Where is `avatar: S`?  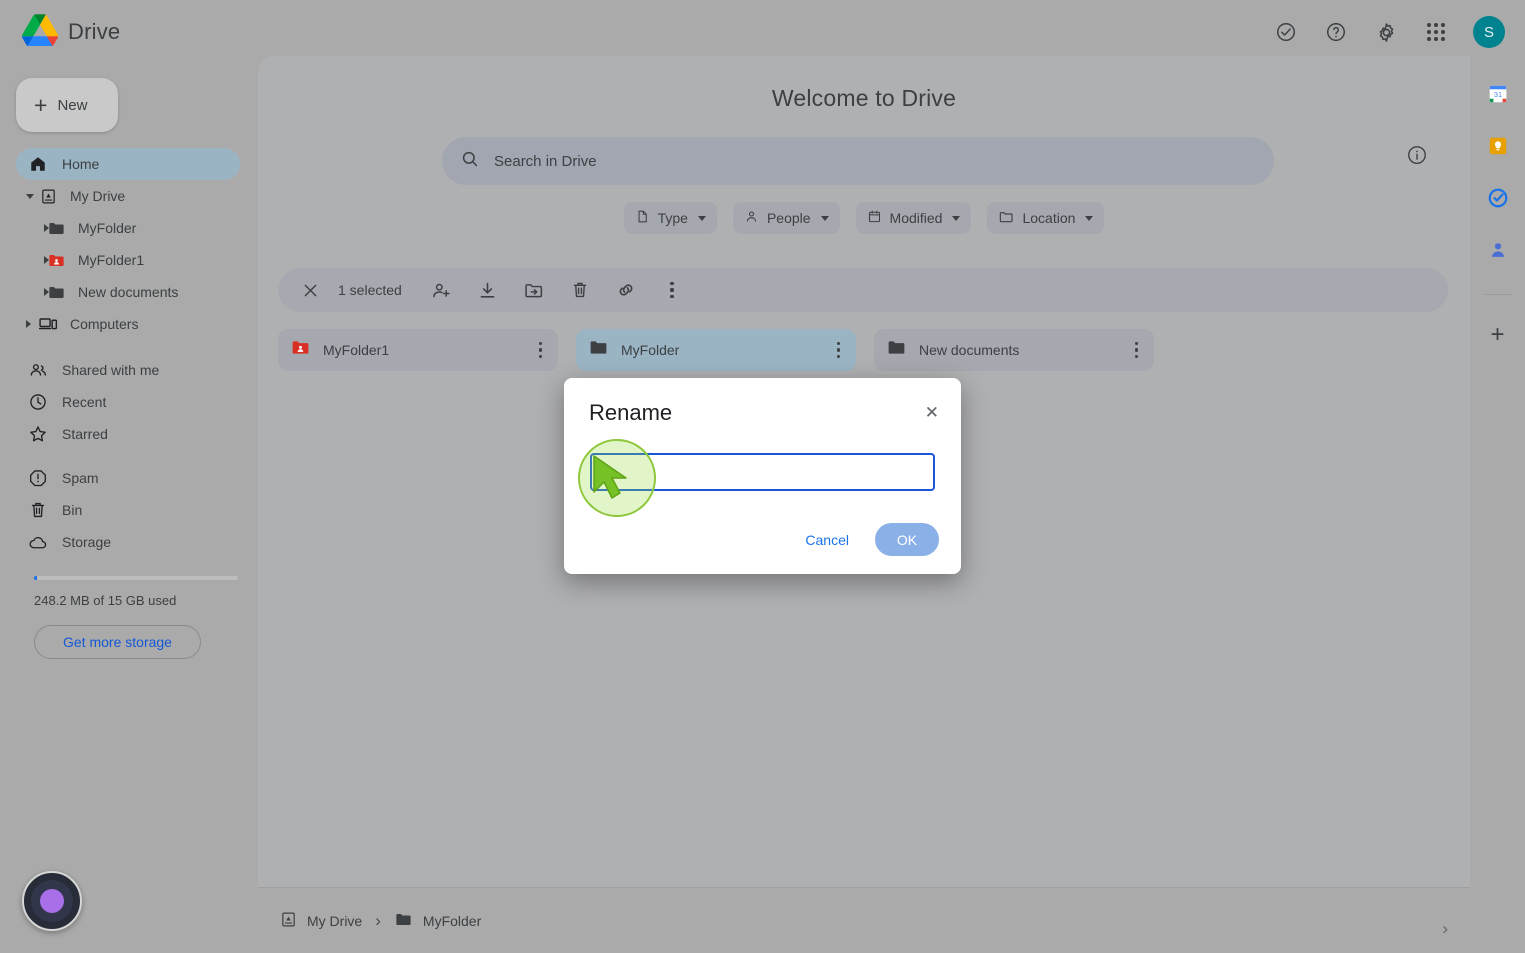 avatar: S is located at coordinates (1489, 32).